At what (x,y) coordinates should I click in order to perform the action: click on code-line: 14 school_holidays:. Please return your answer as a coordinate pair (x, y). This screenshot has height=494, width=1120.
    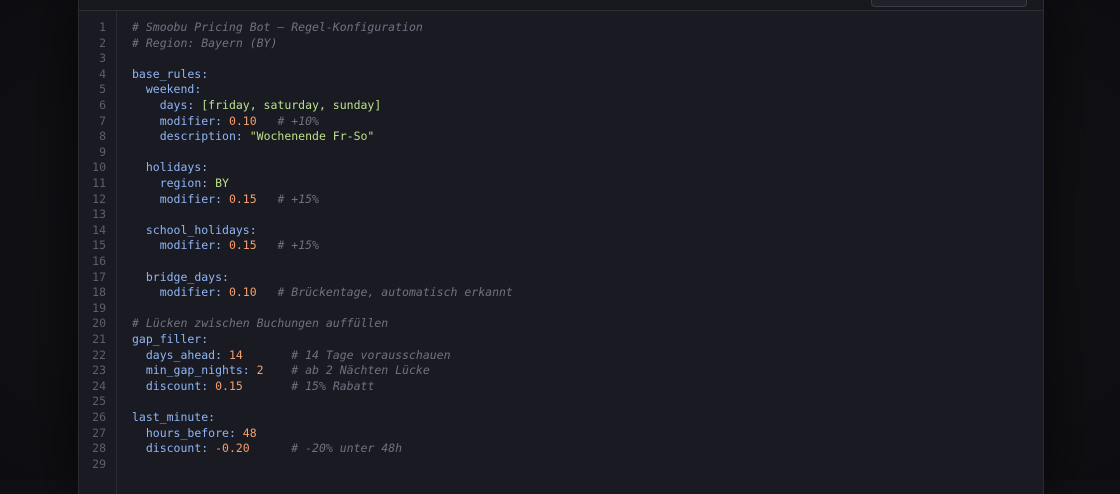
    Looking at the image, I should click on (561, 231).